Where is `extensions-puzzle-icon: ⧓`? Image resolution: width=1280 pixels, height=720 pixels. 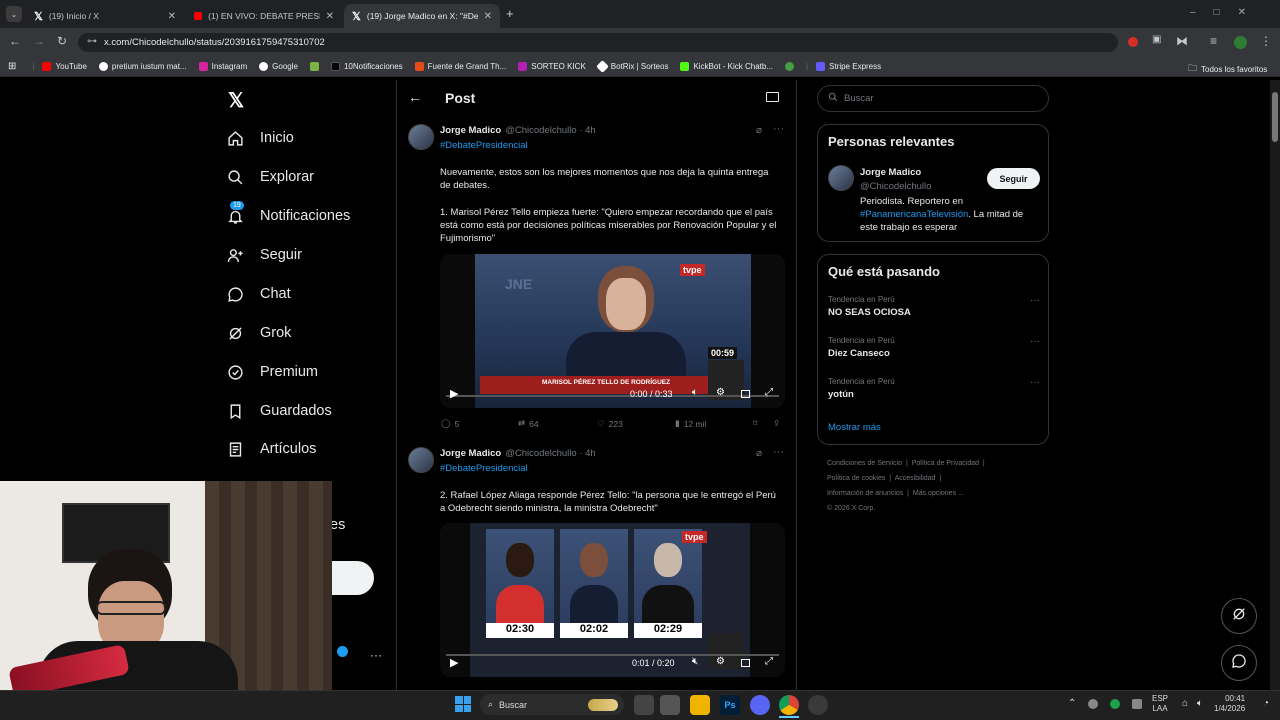 extensions-puzzle-icon: ⧓ is located at coordinates (1182, 41).